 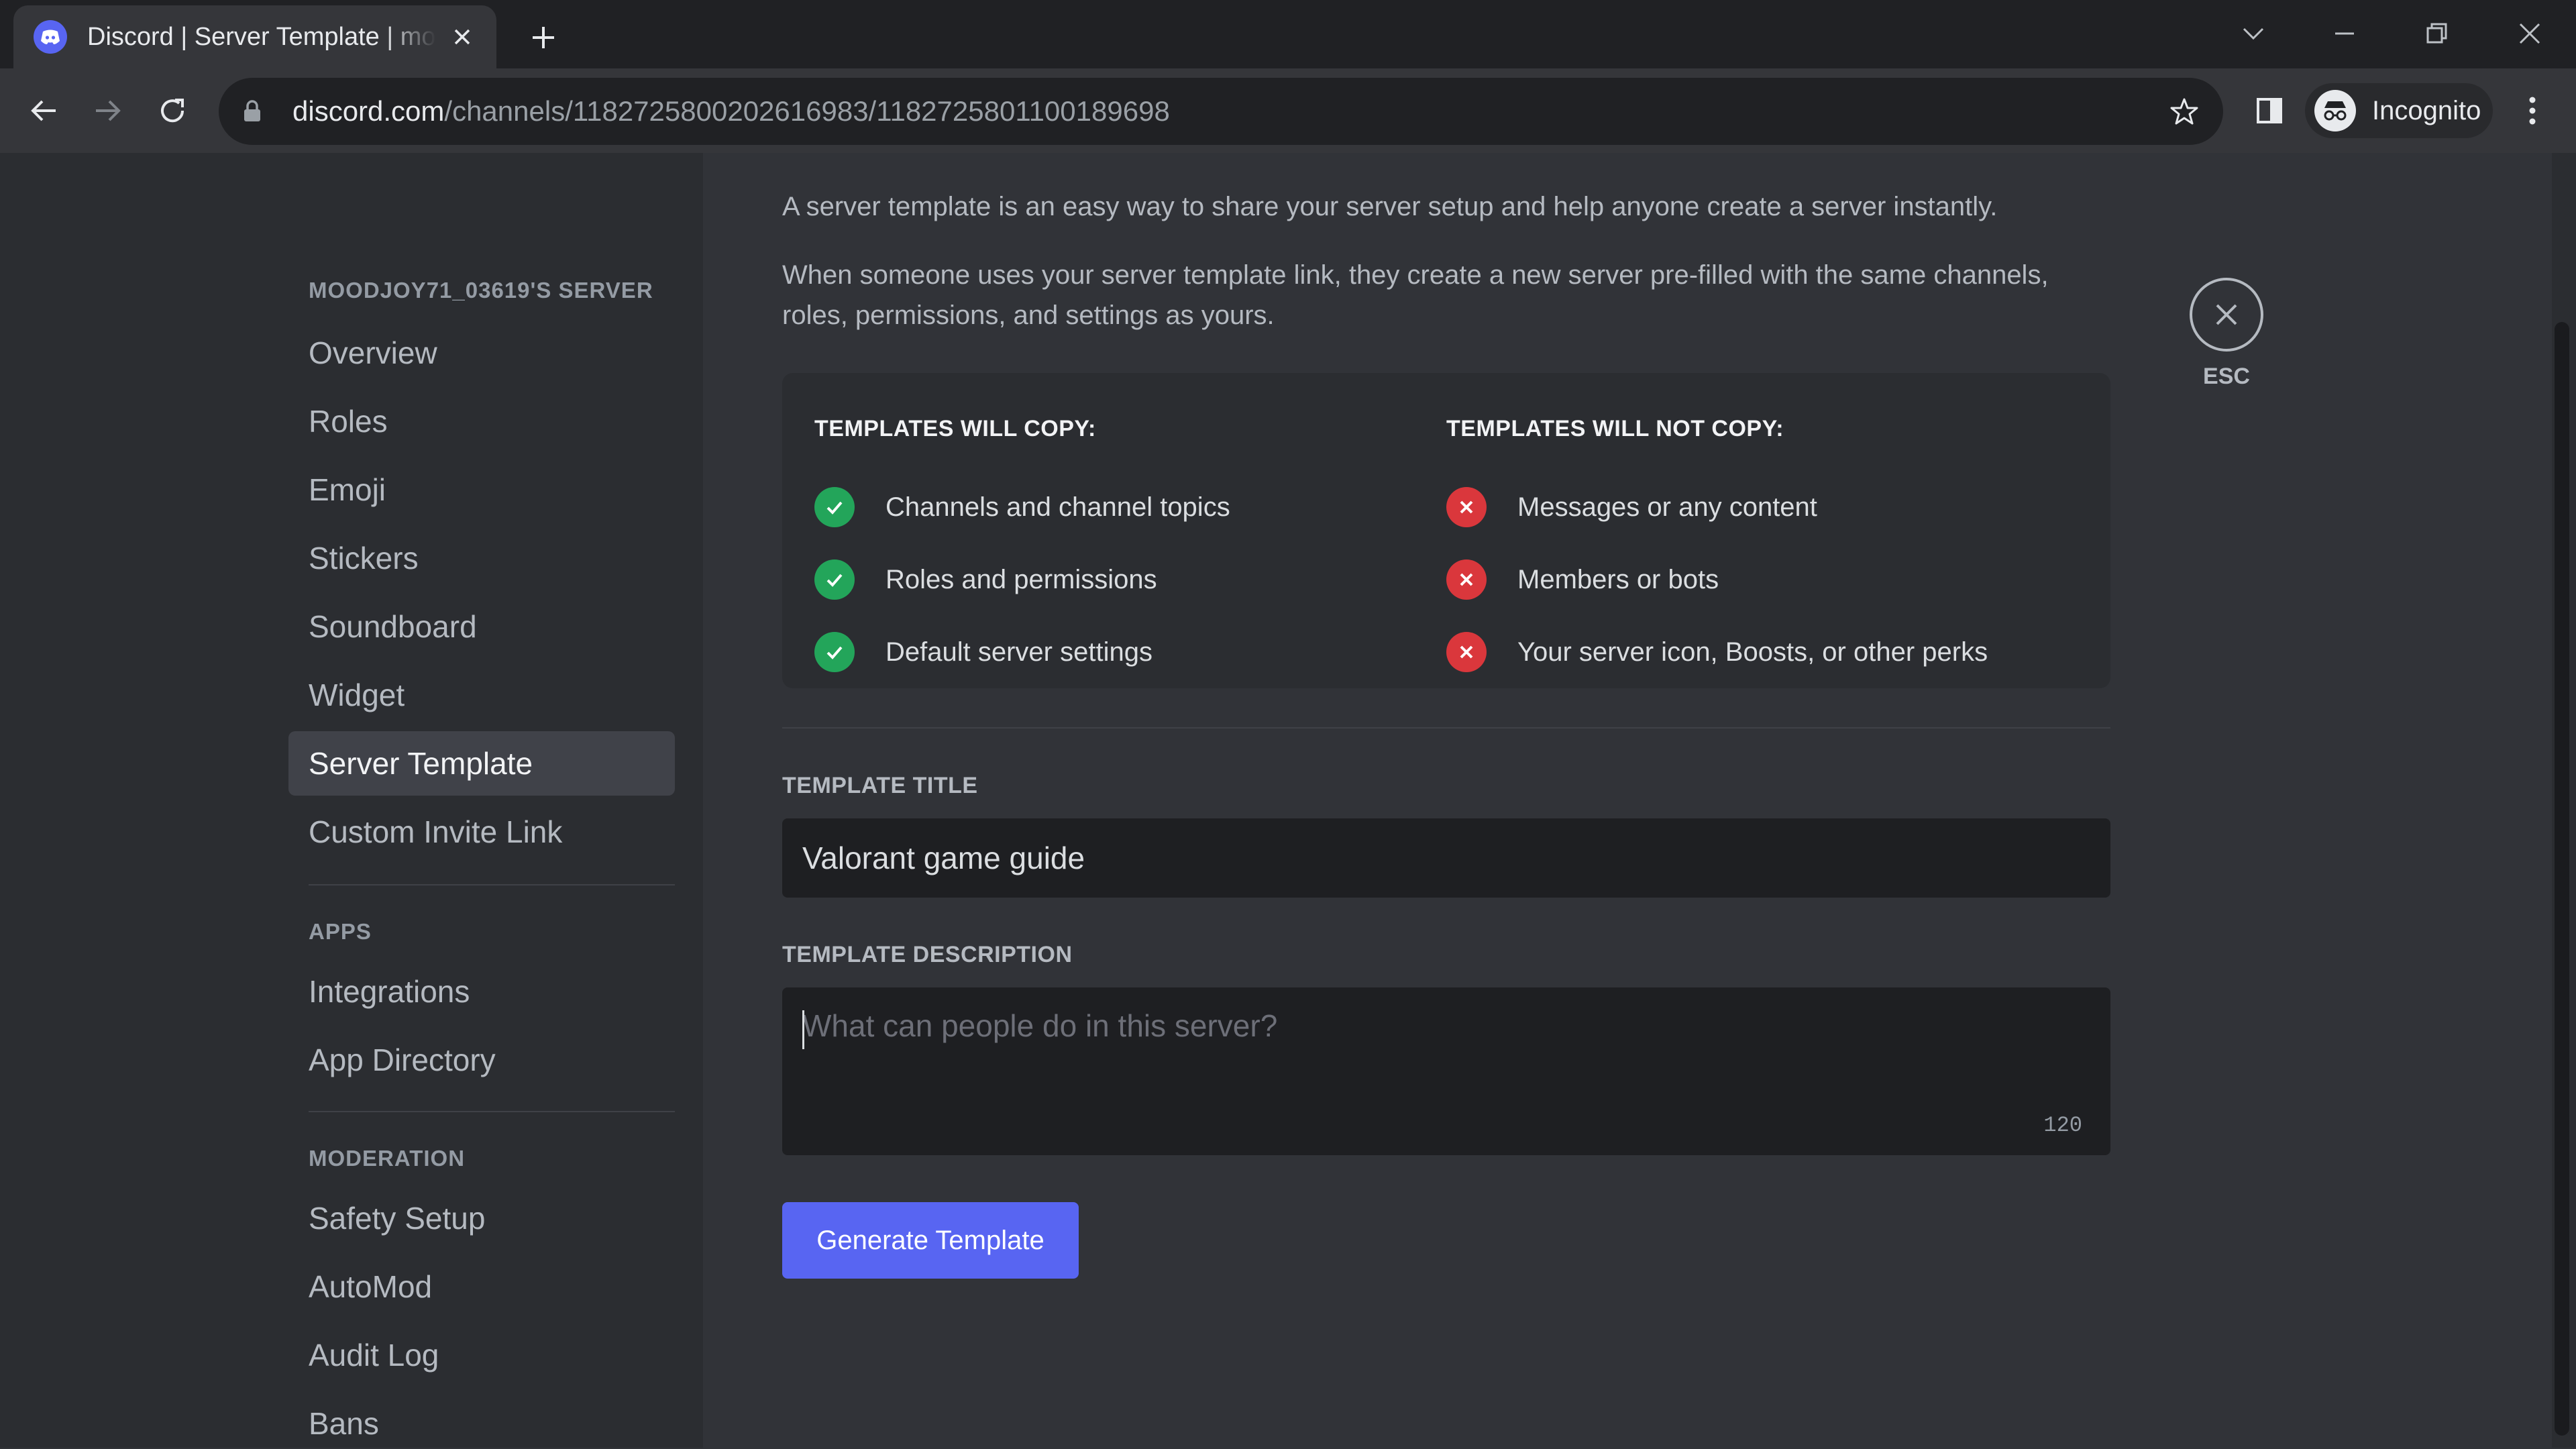 I want to click on character-counter: 120, so click(x=2062, y=1125).